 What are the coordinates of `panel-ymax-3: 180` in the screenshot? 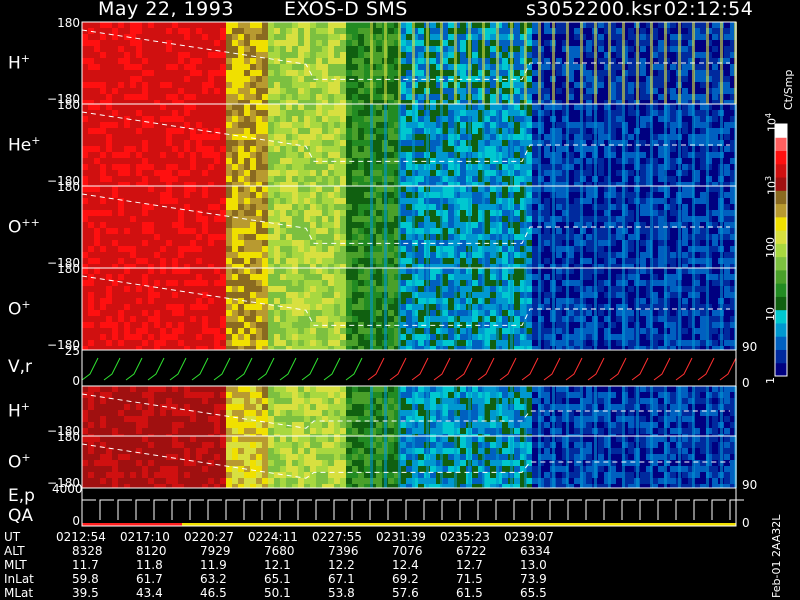 It's located at (68, 269).